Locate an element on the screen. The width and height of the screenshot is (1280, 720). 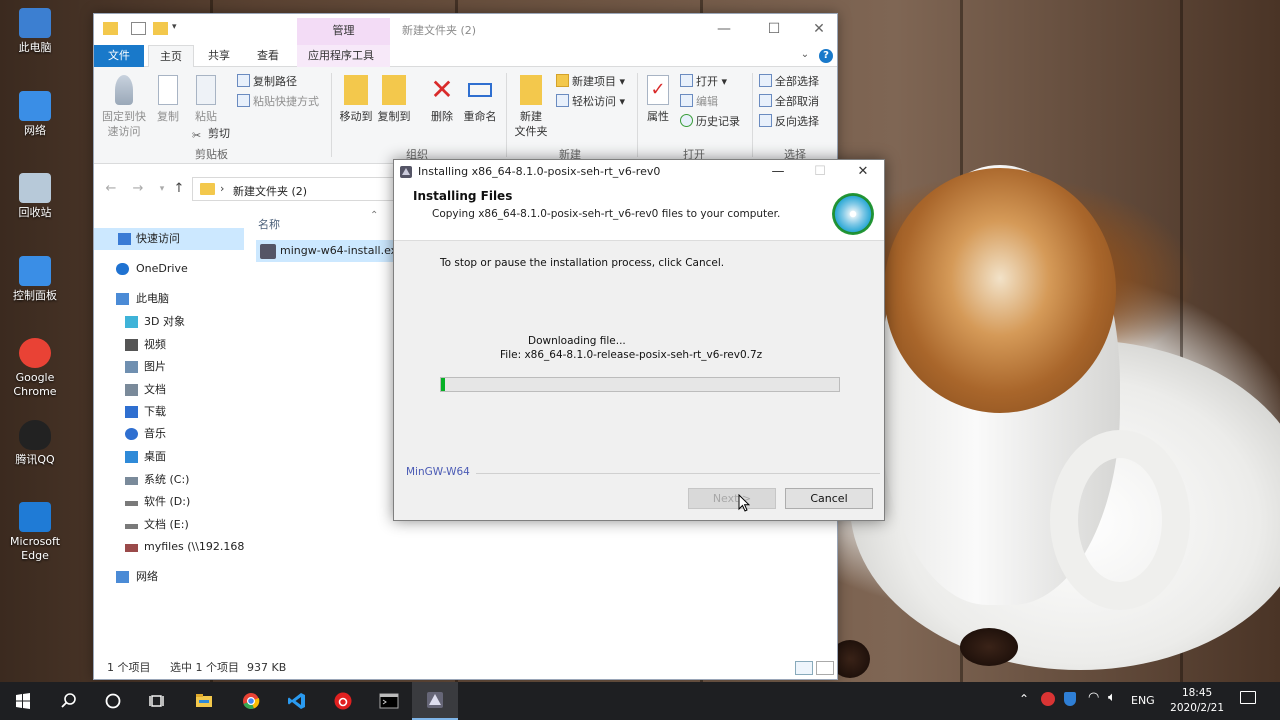
up-arrow-icon: ↑ is located at coordinates (179, 189).